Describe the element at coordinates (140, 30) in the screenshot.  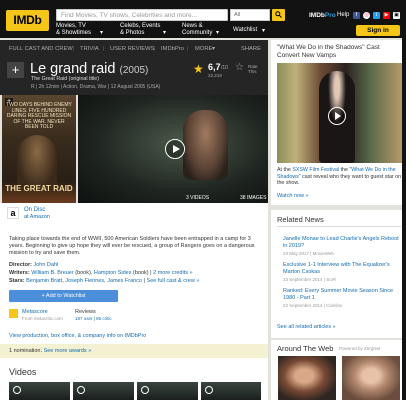
I see `menu-celebs-events: Celebs, Events & Photos` at that location.